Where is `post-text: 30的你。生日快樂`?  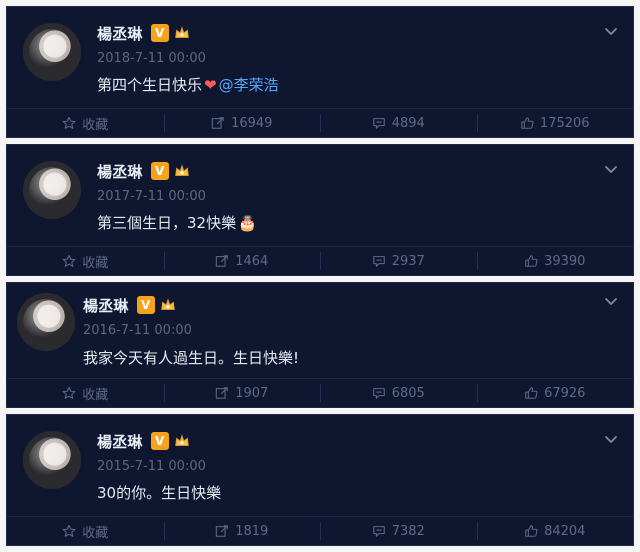 post-text: 30的你。生日快樂 is located at coordinates (159, 492).